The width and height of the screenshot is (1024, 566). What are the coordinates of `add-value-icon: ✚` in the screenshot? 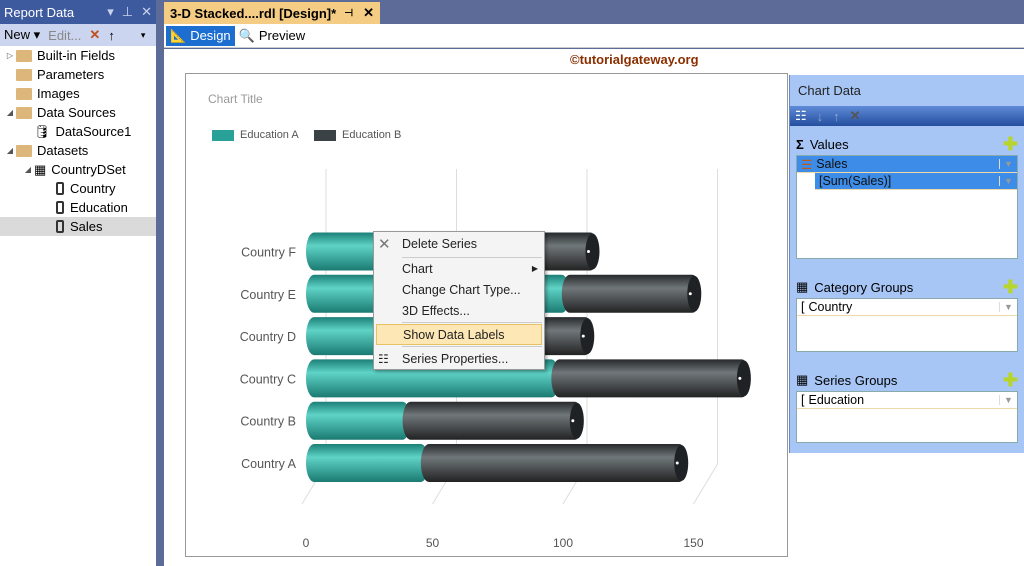 It's located at (1010, 144).